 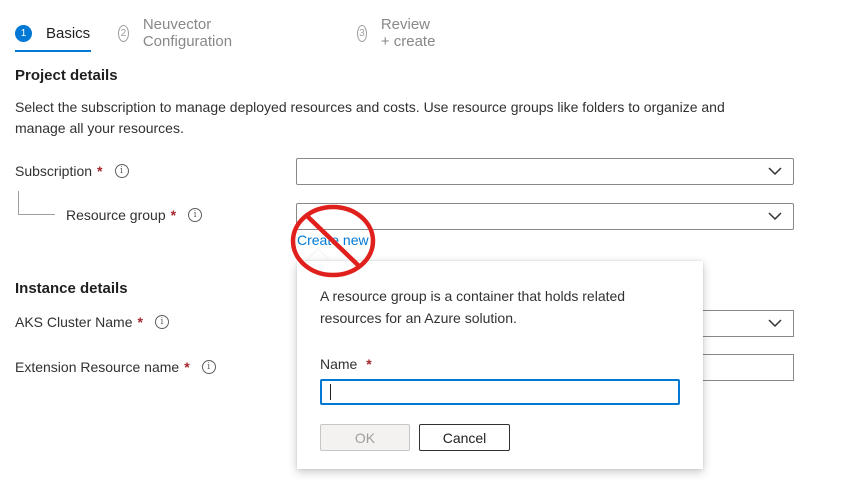 What do you see at coordinates (500, 392) in the screenshot?
I see `name-input` at bounding box center [500, 392].